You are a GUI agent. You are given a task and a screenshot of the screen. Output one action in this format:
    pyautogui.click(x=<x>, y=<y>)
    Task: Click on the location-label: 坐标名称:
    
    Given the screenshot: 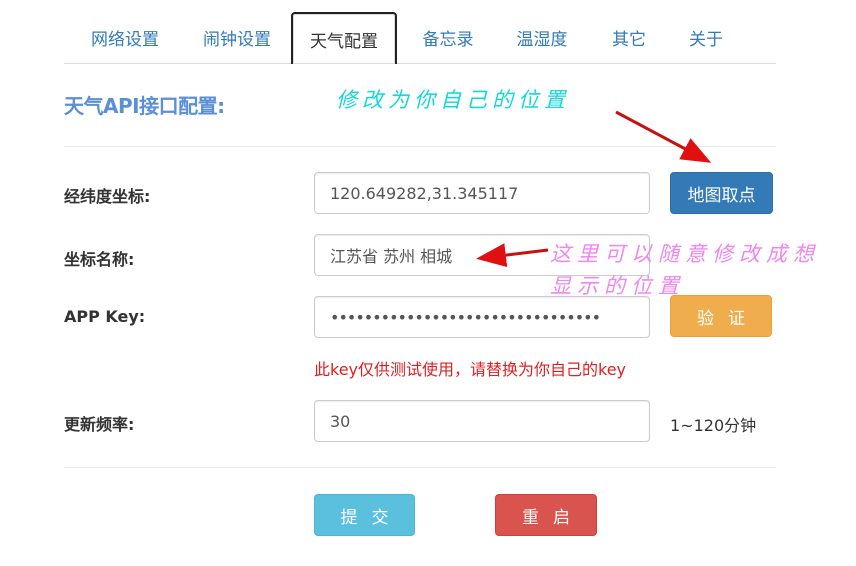 What is the action you would take?
    pyautogui.click(x=99, y=259)
    